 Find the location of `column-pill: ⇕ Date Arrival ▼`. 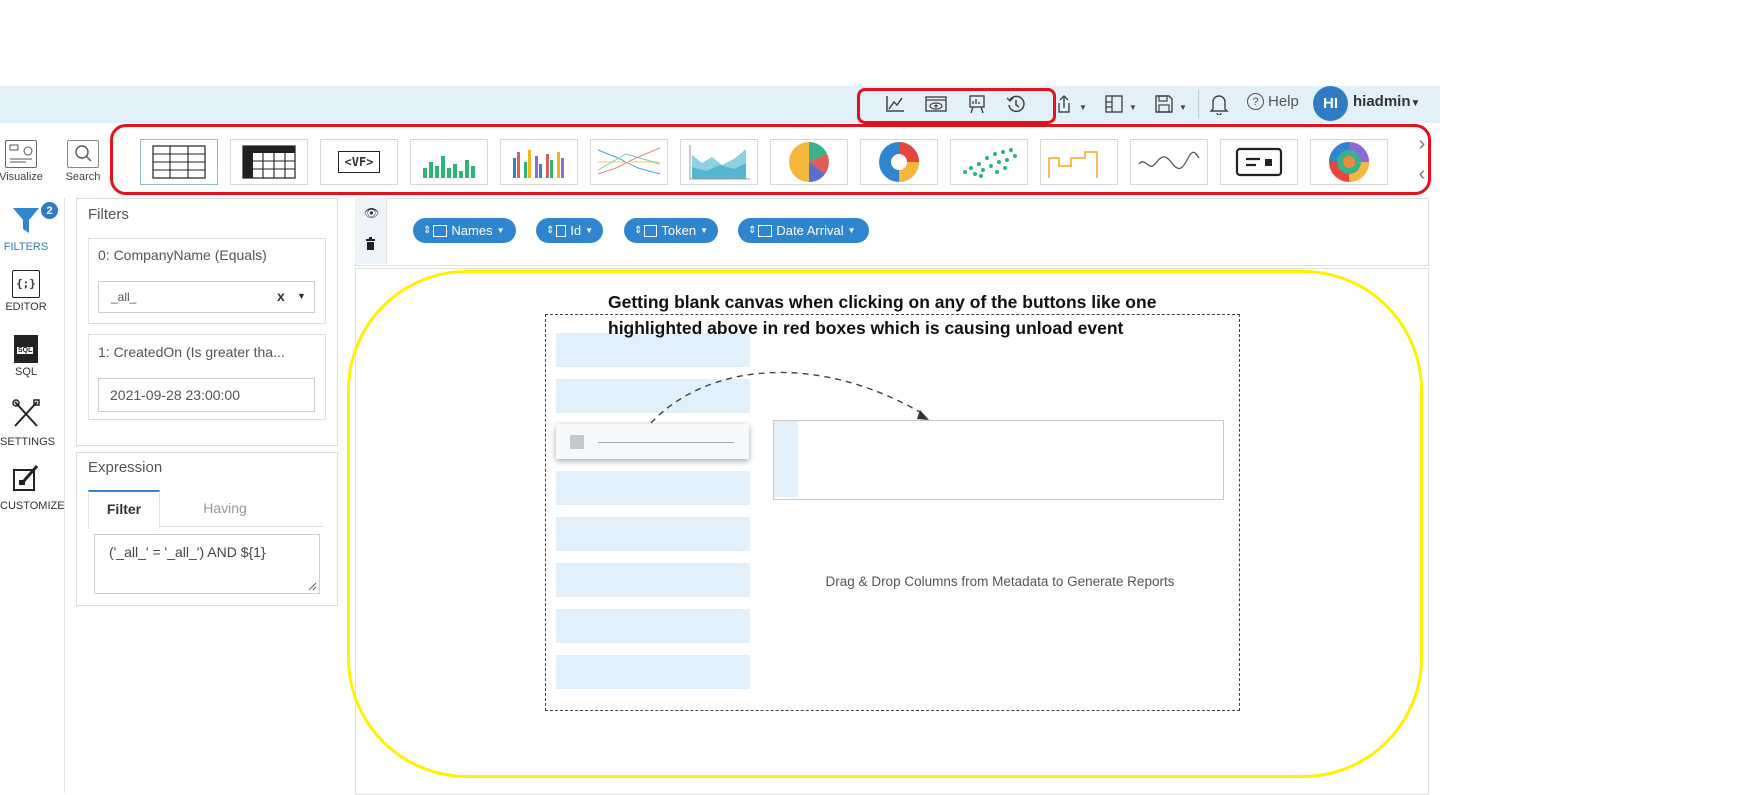

column-pill: ⇕ Date Arrival ▼ is located at coordinates (803, 230).